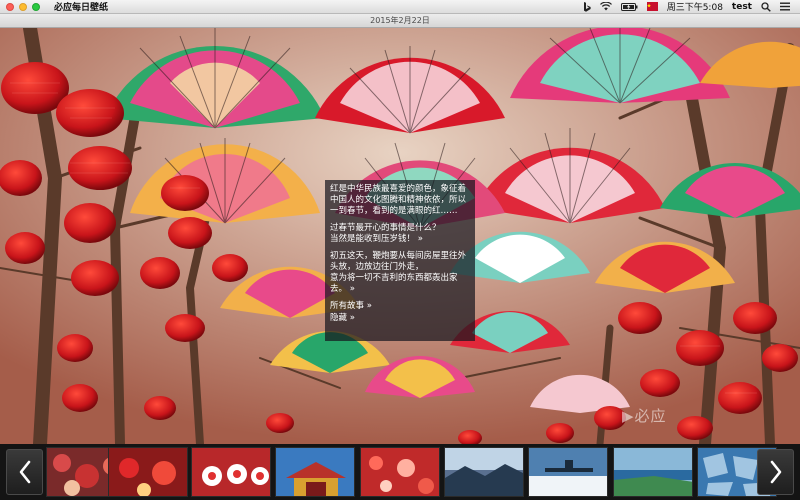 The height and width of the screenshot is (500, 800). I want to click on hide-story-link: 隐藏 », so click(400, 318).